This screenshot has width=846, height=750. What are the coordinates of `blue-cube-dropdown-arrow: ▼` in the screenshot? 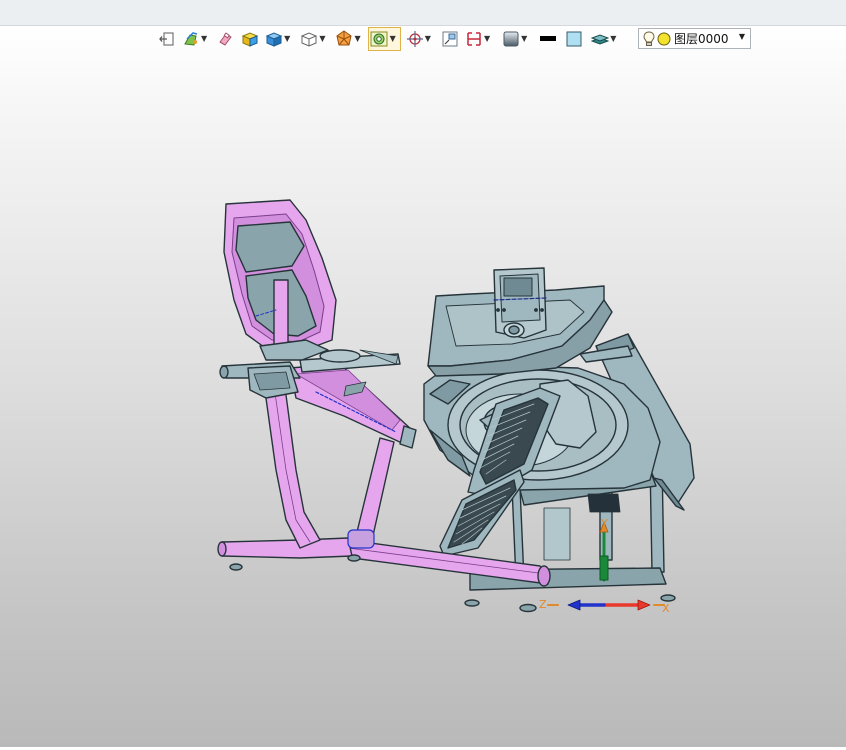 It's located at (287, 39).